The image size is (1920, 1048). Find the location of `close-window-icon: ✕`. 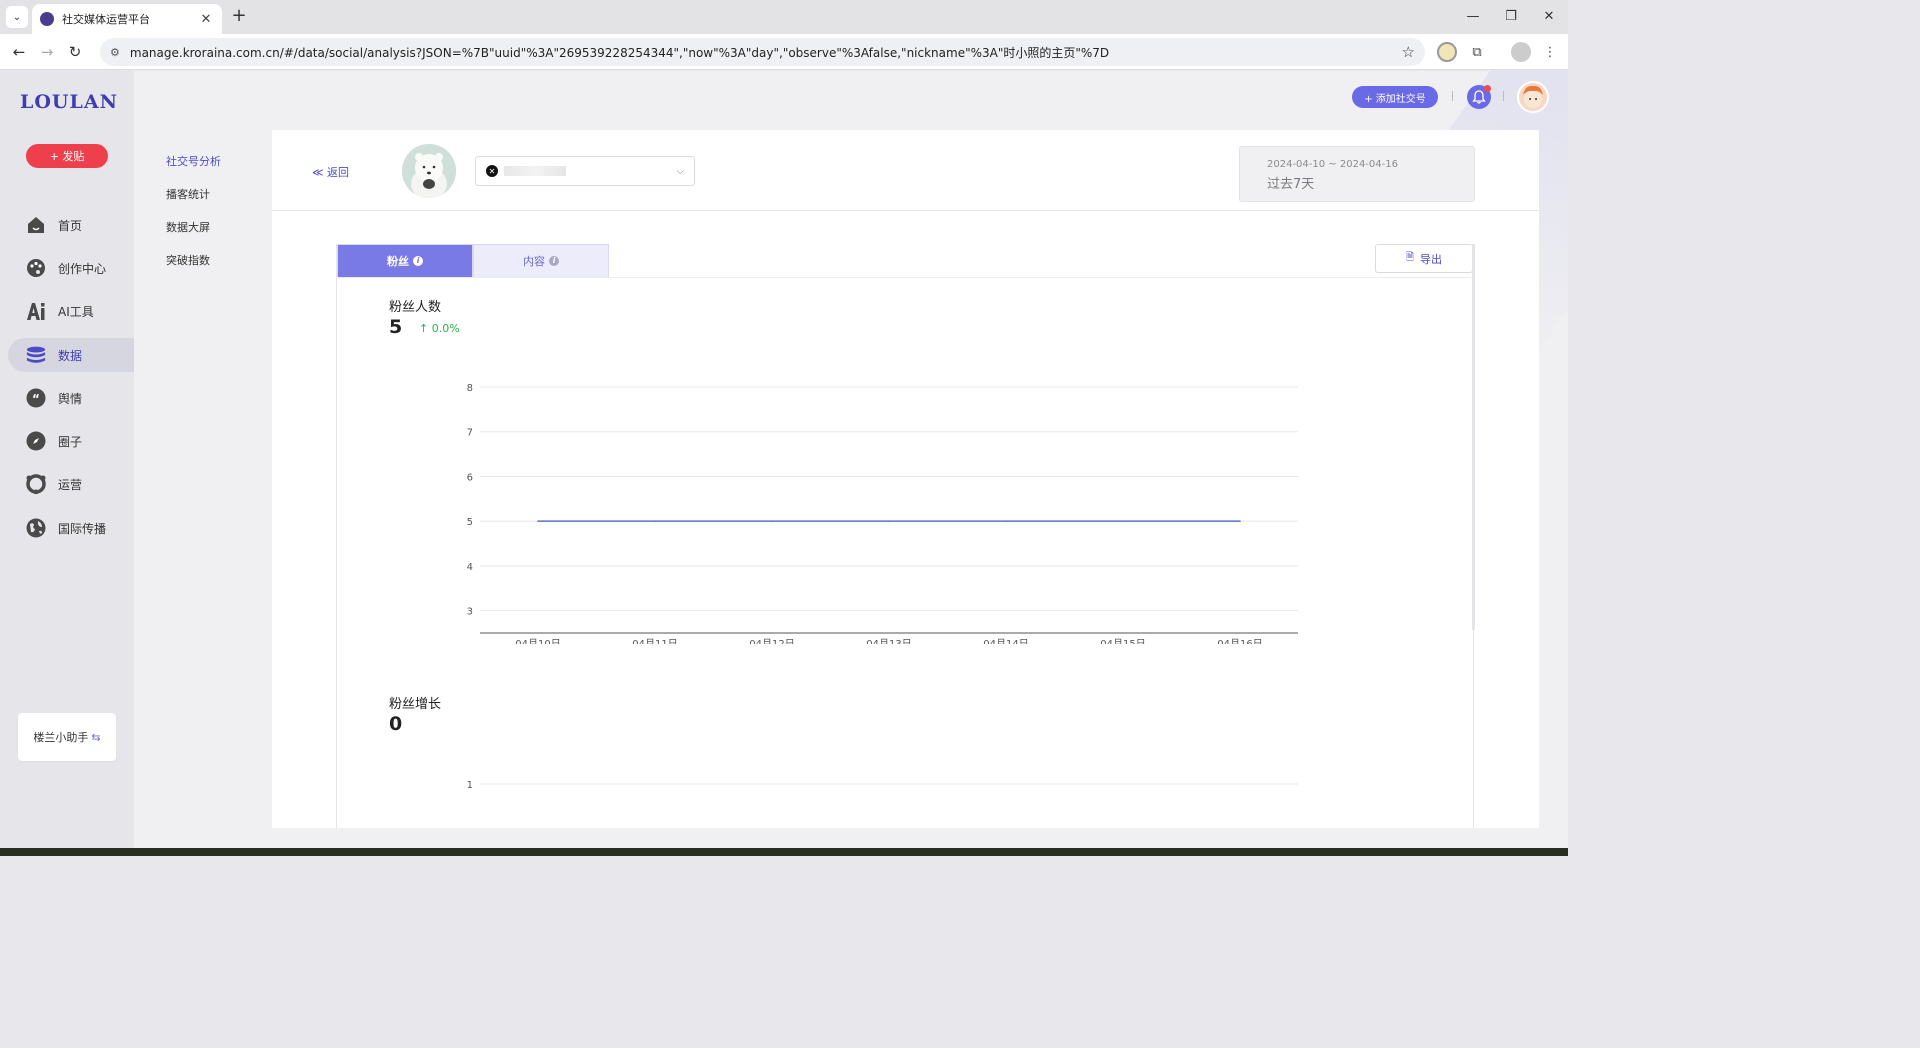

close-window-icon: ✕ is located at coordinates (1549, 16).